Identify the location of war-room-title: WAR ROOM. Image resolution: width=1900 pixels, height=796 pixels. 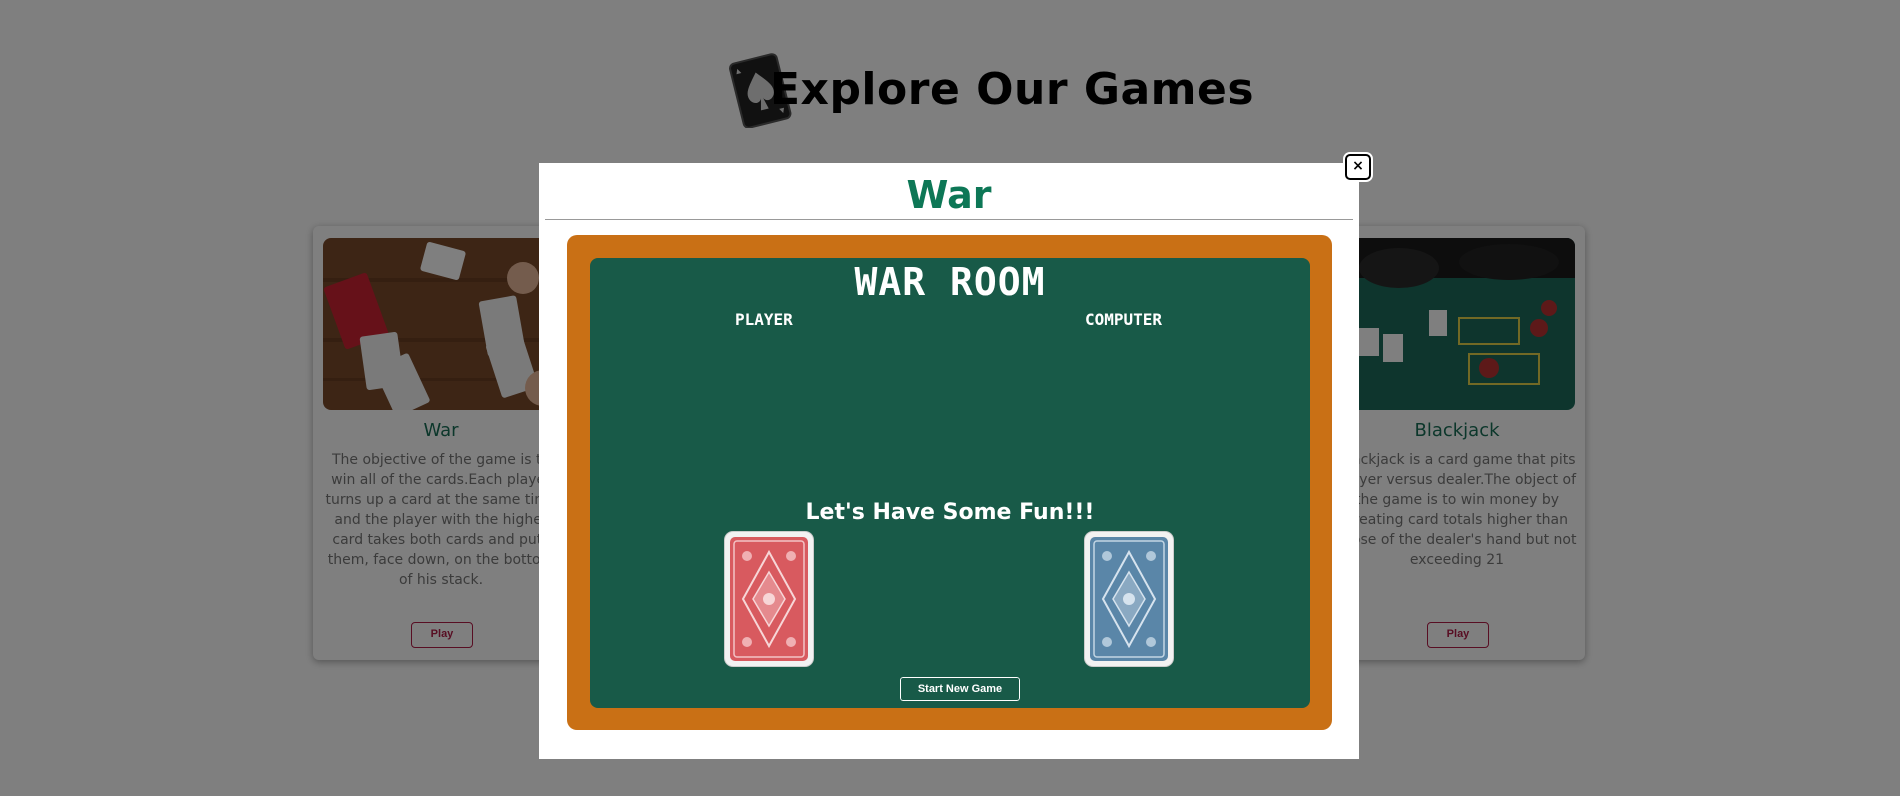
(950, 282).